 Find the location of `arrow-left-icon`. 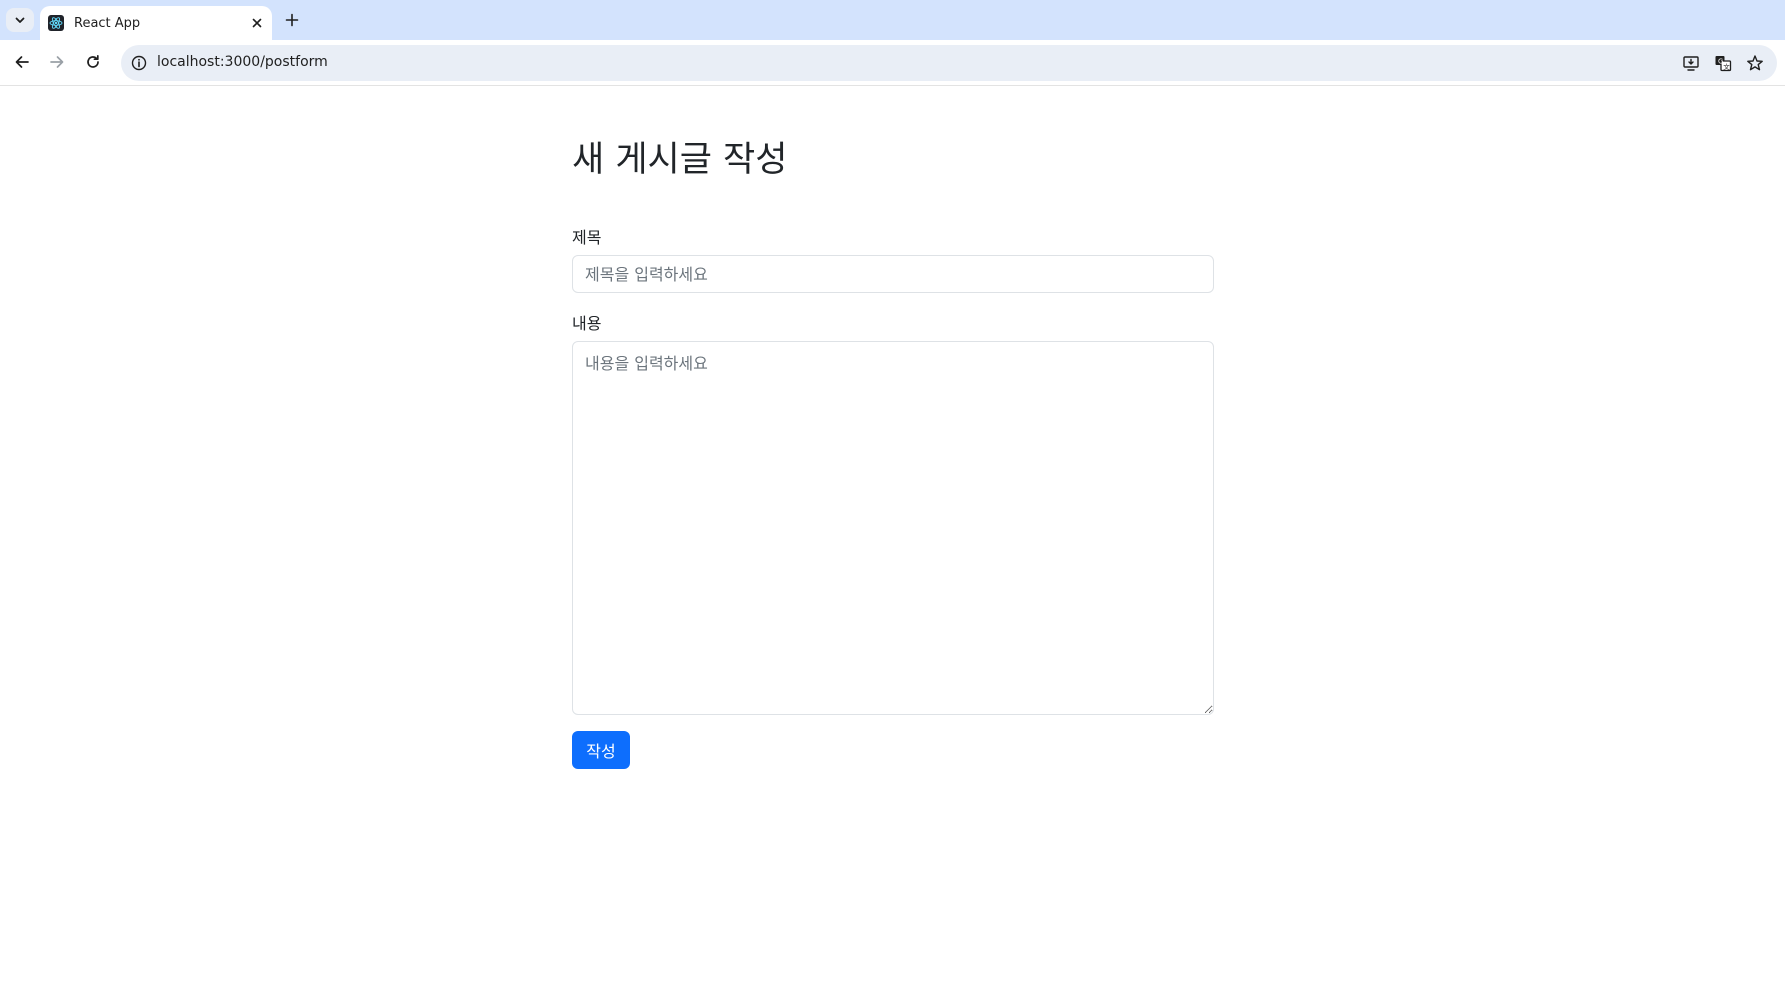

arrow-left-icon is located at coordinates (22, 62).